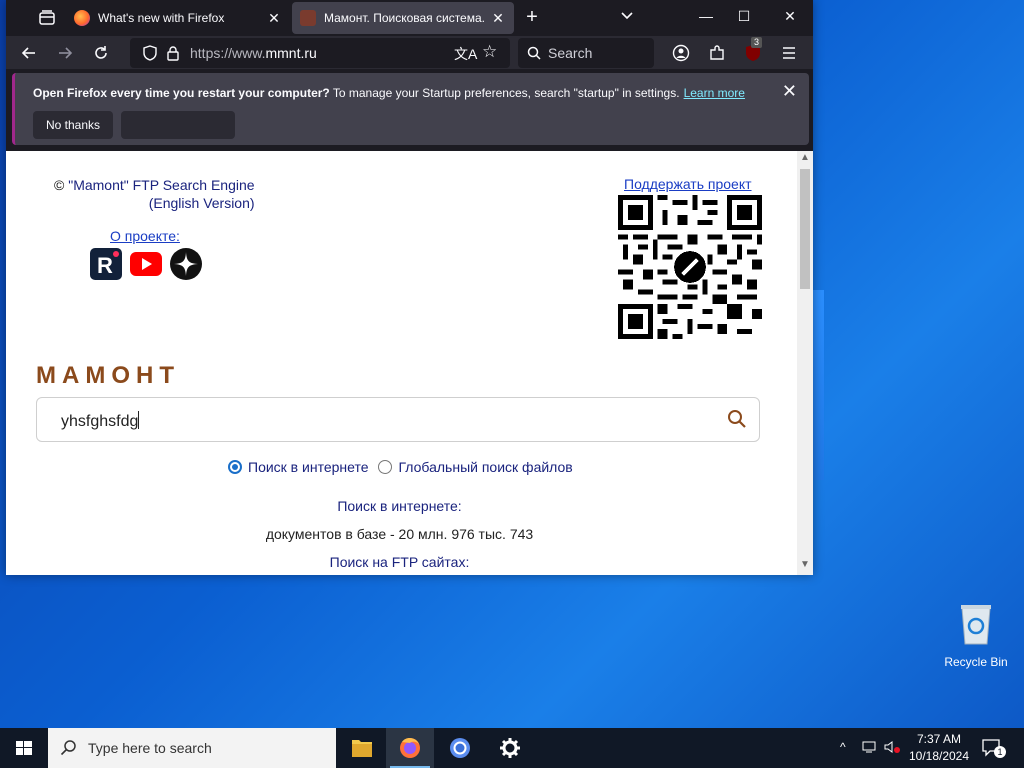 The height and width of the screenshot is (768, 1024). What do you see at coordinates (688, 184) in the screenshot?
I see `support-project-link: Поддержать проект` at bounding box center [688, 184].